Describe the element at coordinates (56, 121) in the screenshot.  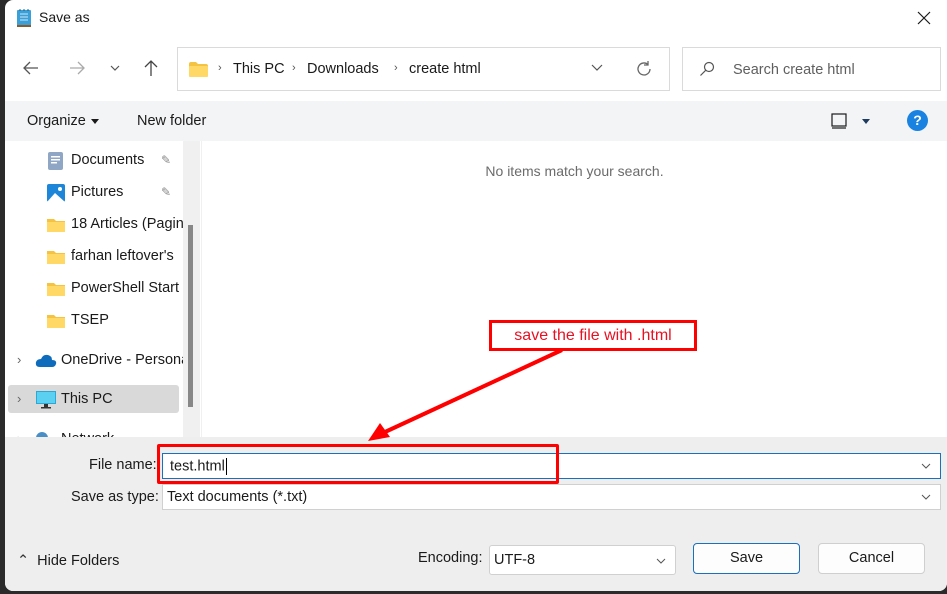
I see `organize-label: Organize` at that location.